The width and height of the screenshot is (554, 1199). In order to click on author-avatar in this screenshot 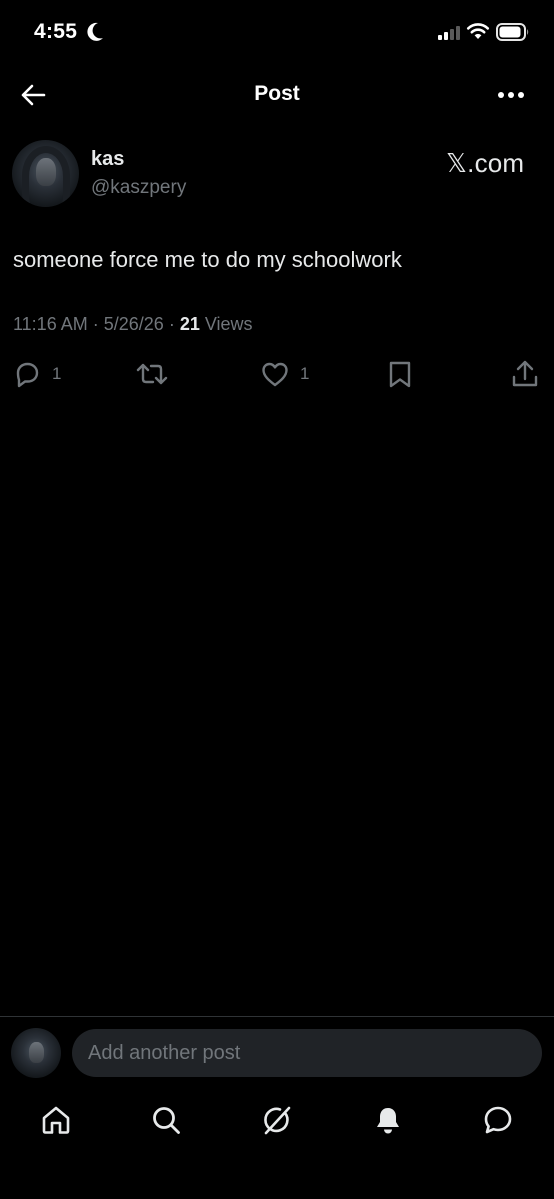, I will do `click(45, 173)`.